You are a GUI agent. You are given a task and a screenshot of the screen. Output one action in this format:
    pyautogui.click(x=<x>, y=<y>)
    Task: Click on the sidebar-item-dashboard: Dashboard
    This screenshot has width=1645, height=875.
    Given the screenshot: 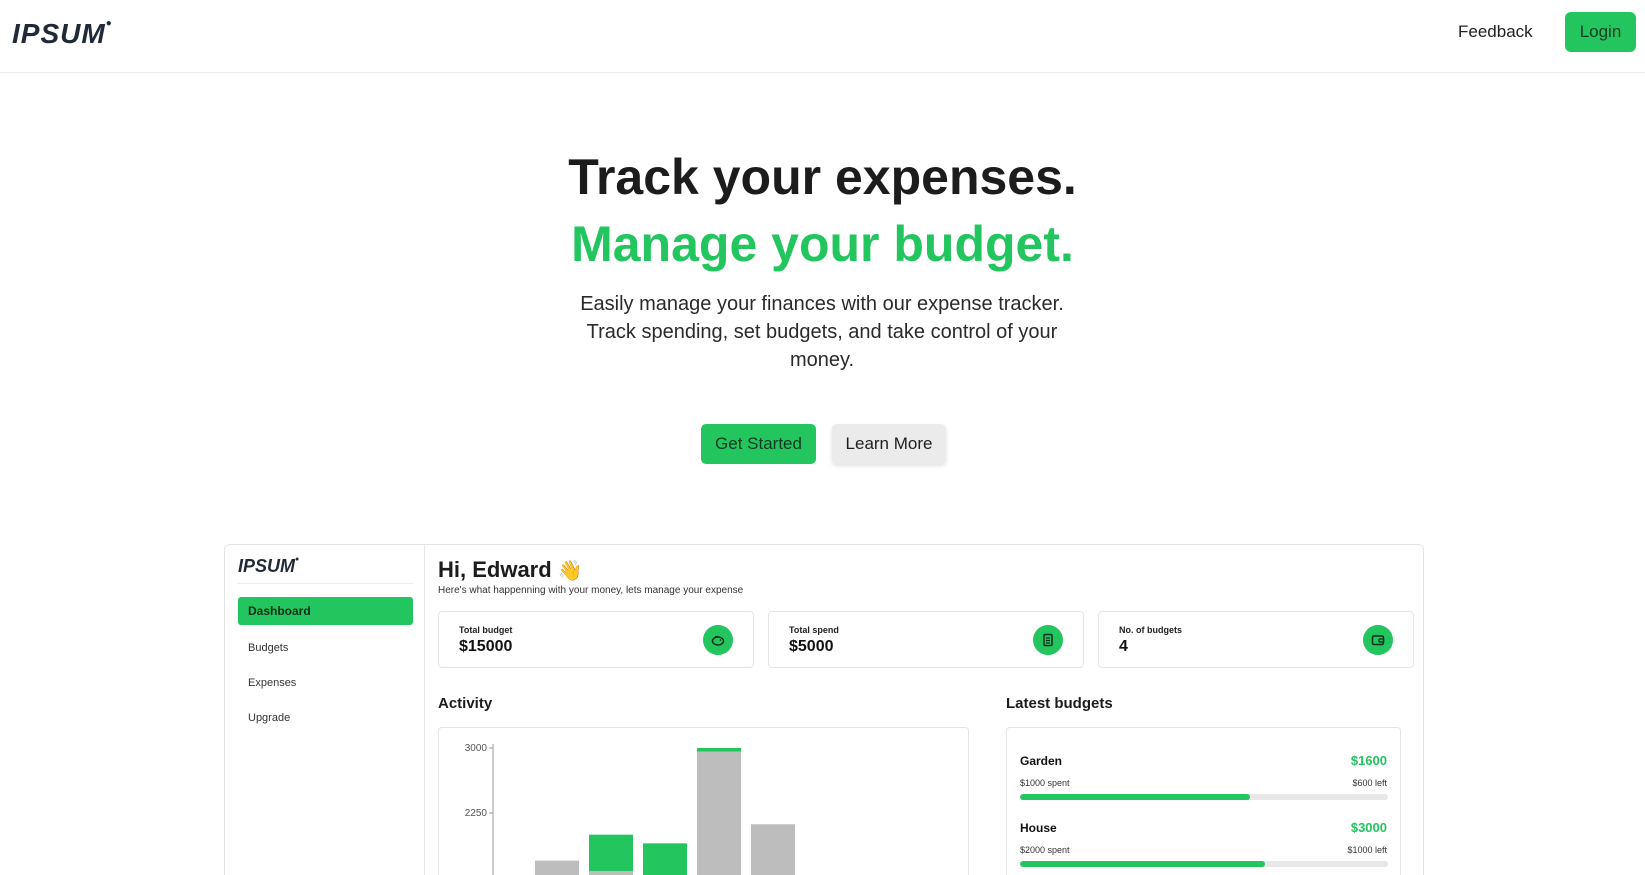 What is the action you would take?
    pyautogui.click(x=325, y=611)
    